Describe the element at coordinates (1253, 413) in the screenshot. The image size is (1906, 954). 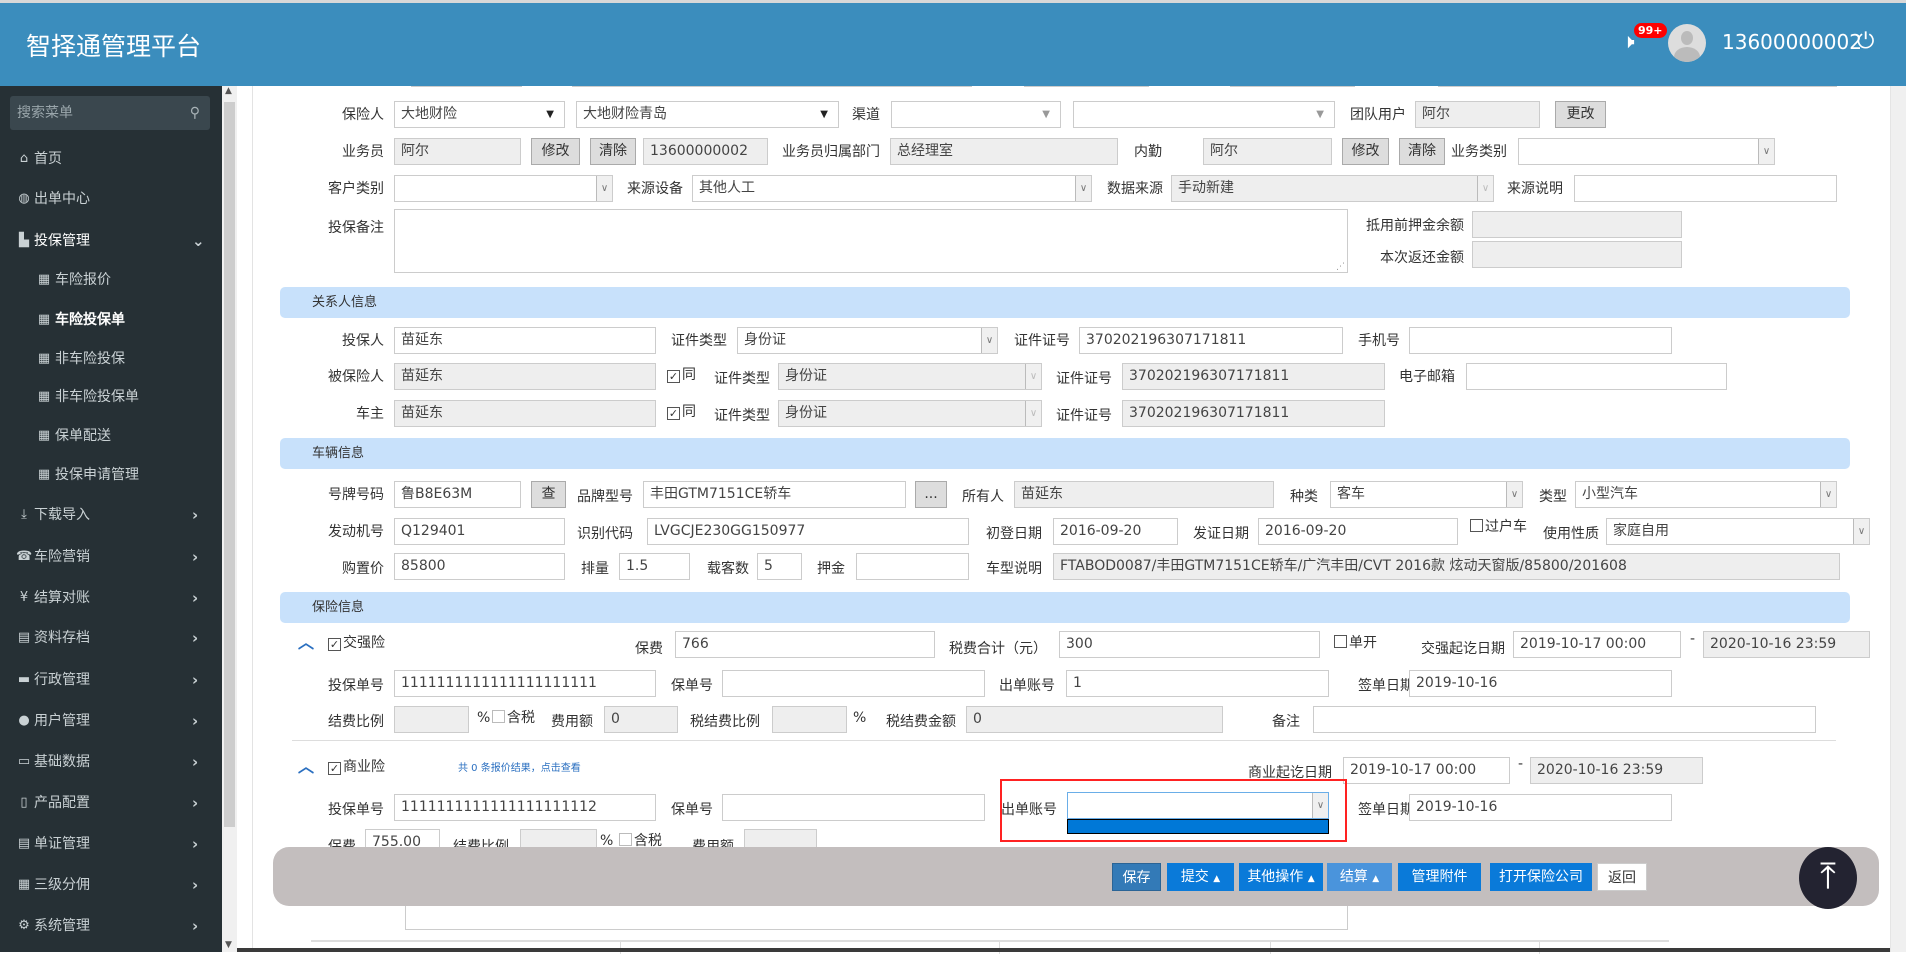
I see `owner-id-no-input: 370202196307171811` at that location.